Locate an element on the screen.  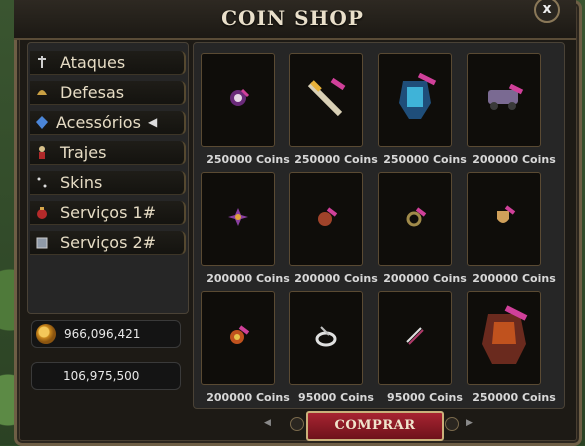
cash-balance: 106,975,500 is located at coordinates (106, 376).